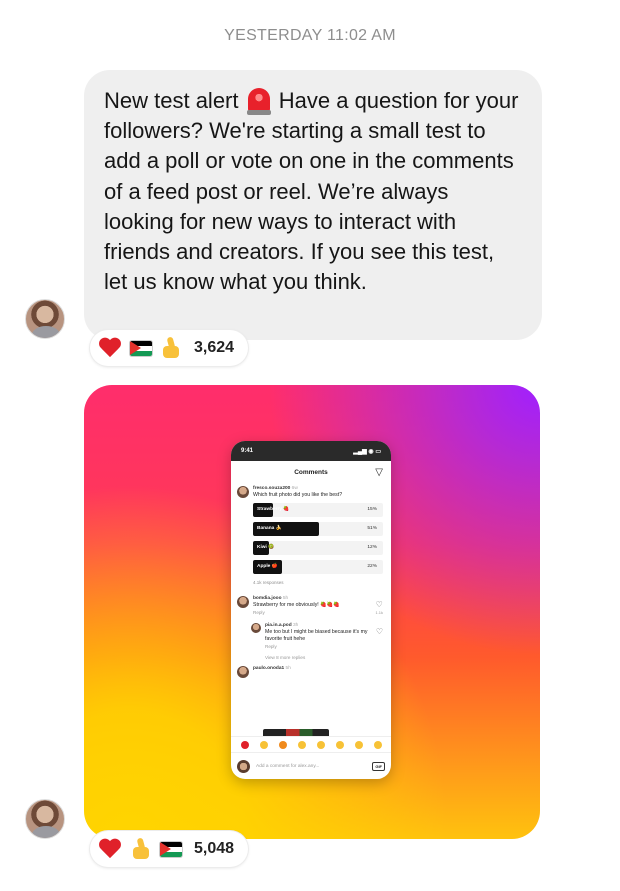 Image resolution: width=620 pixels, height=891 pixels. What do you see at coordinates (267, 566) in the screenshot?
I see `poll-option-label: Apple 🍎` at bounding box center [267, 566].